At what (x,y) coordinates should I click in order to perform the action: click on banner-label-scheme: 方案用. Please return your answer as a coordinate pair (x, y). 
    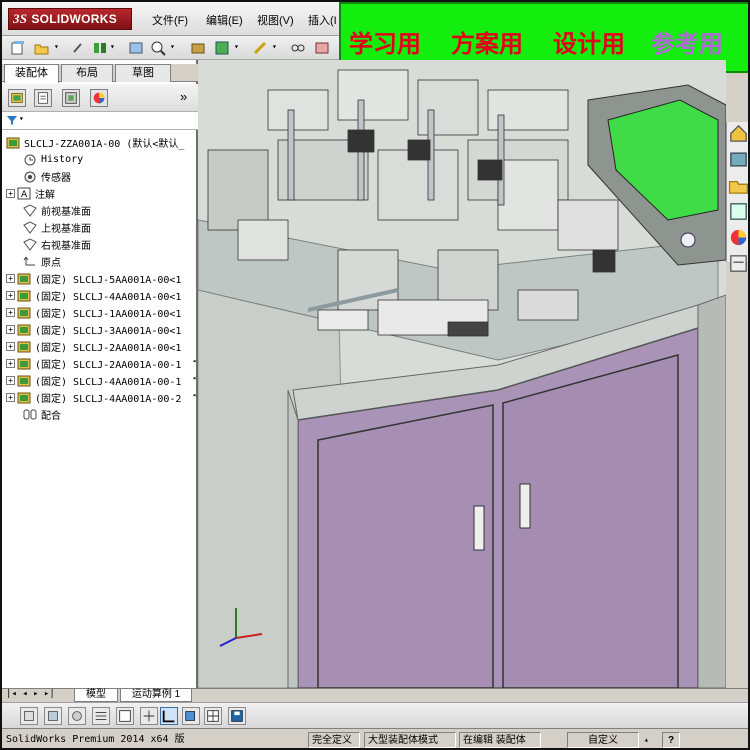
    Looking at the image, I should click on (487, 44).